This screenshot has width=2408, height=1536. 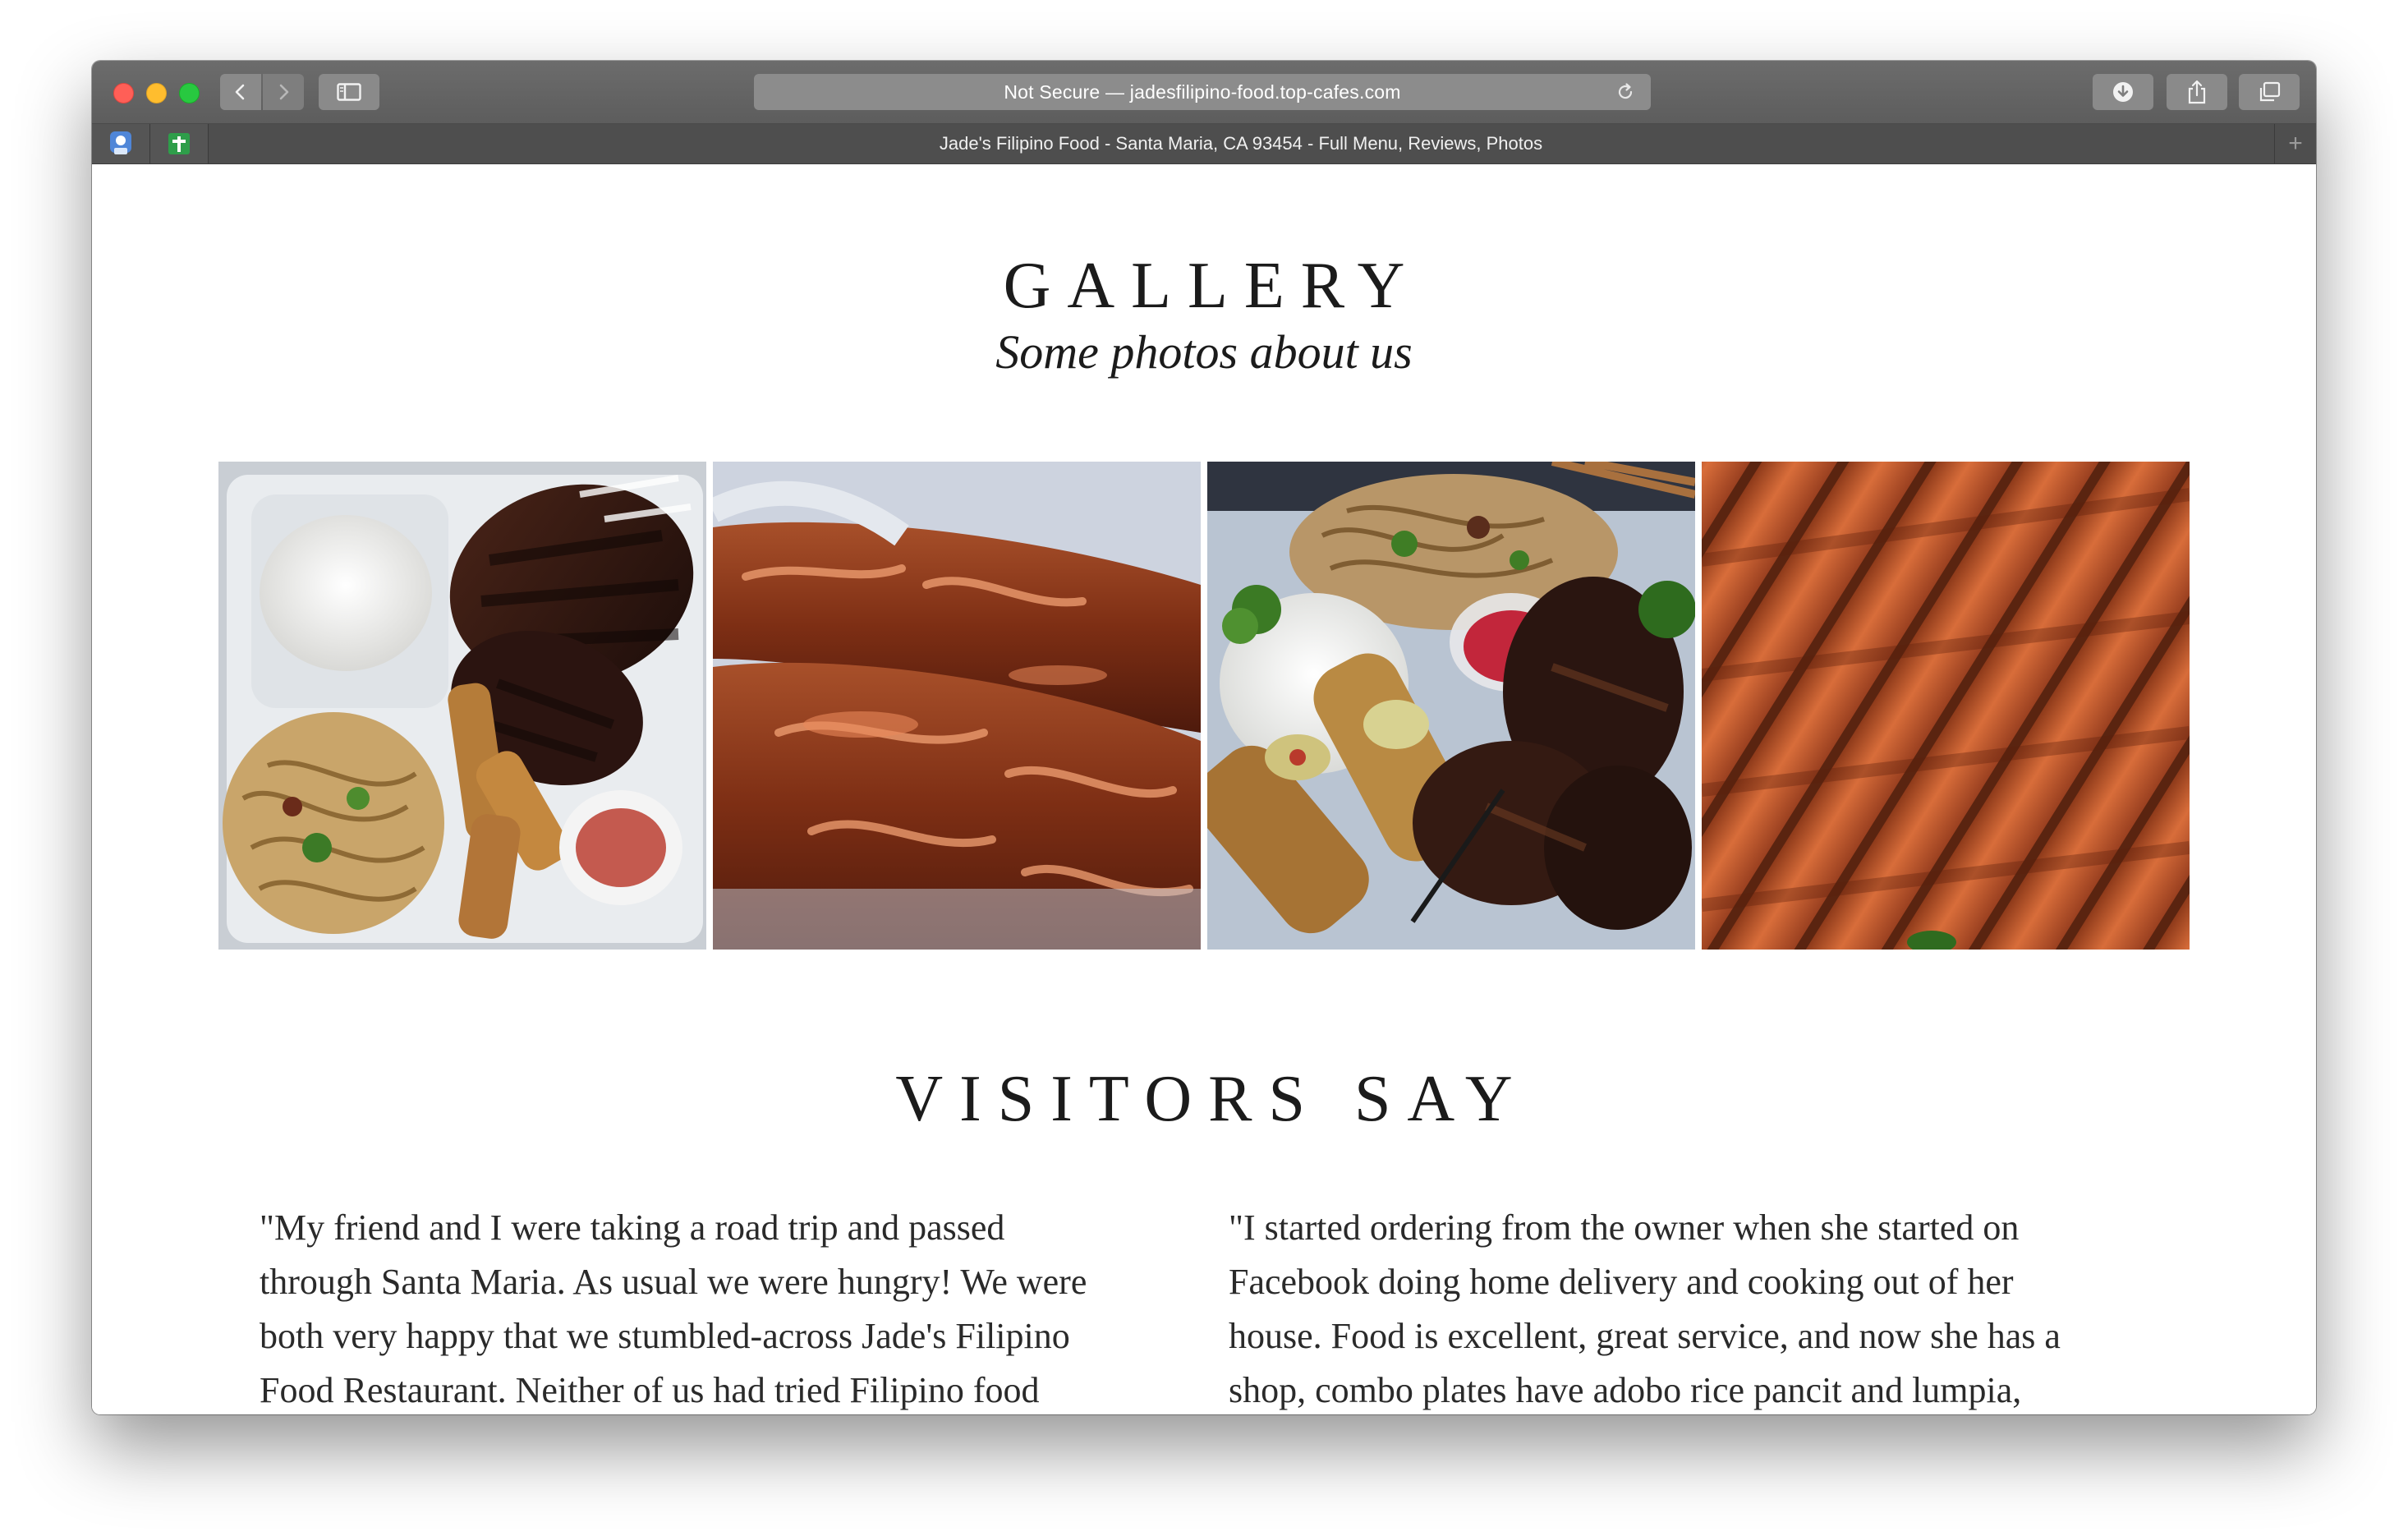 I want to click on plus-icon: +, so click(x=2295, y=144).